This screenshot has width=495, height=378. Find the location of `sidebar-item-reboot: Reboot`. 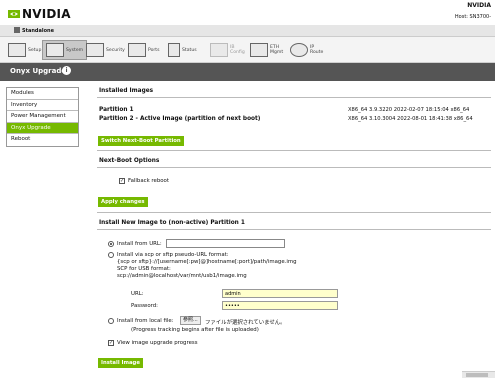

sidebar-item-reboot: Reboot is located at coordinates (42, 140).